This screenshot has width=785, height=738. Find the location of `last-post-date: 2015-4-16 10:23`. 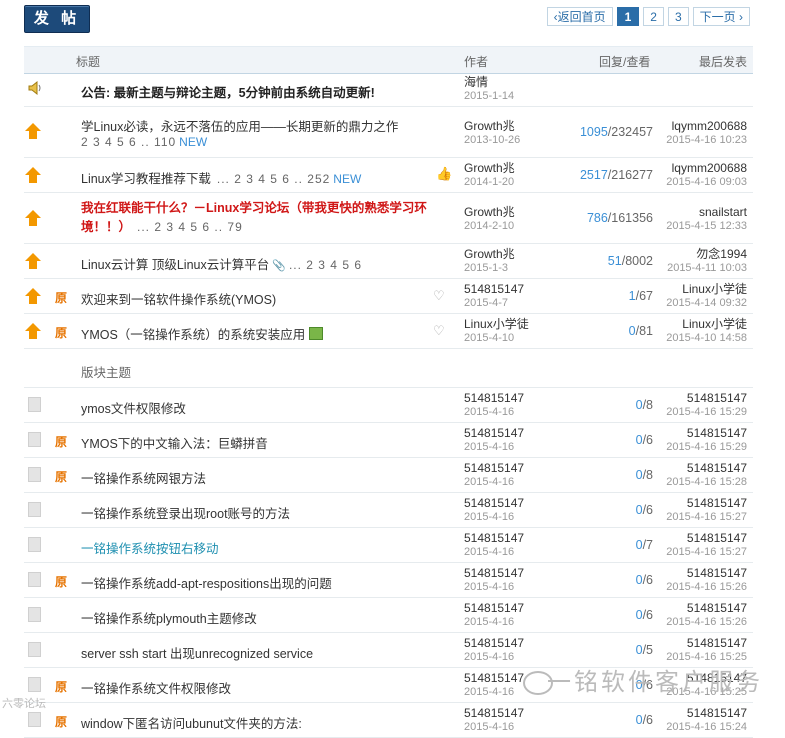

last-post-date: 2015-4-16 10:23 is located at coordinates (706, 140).